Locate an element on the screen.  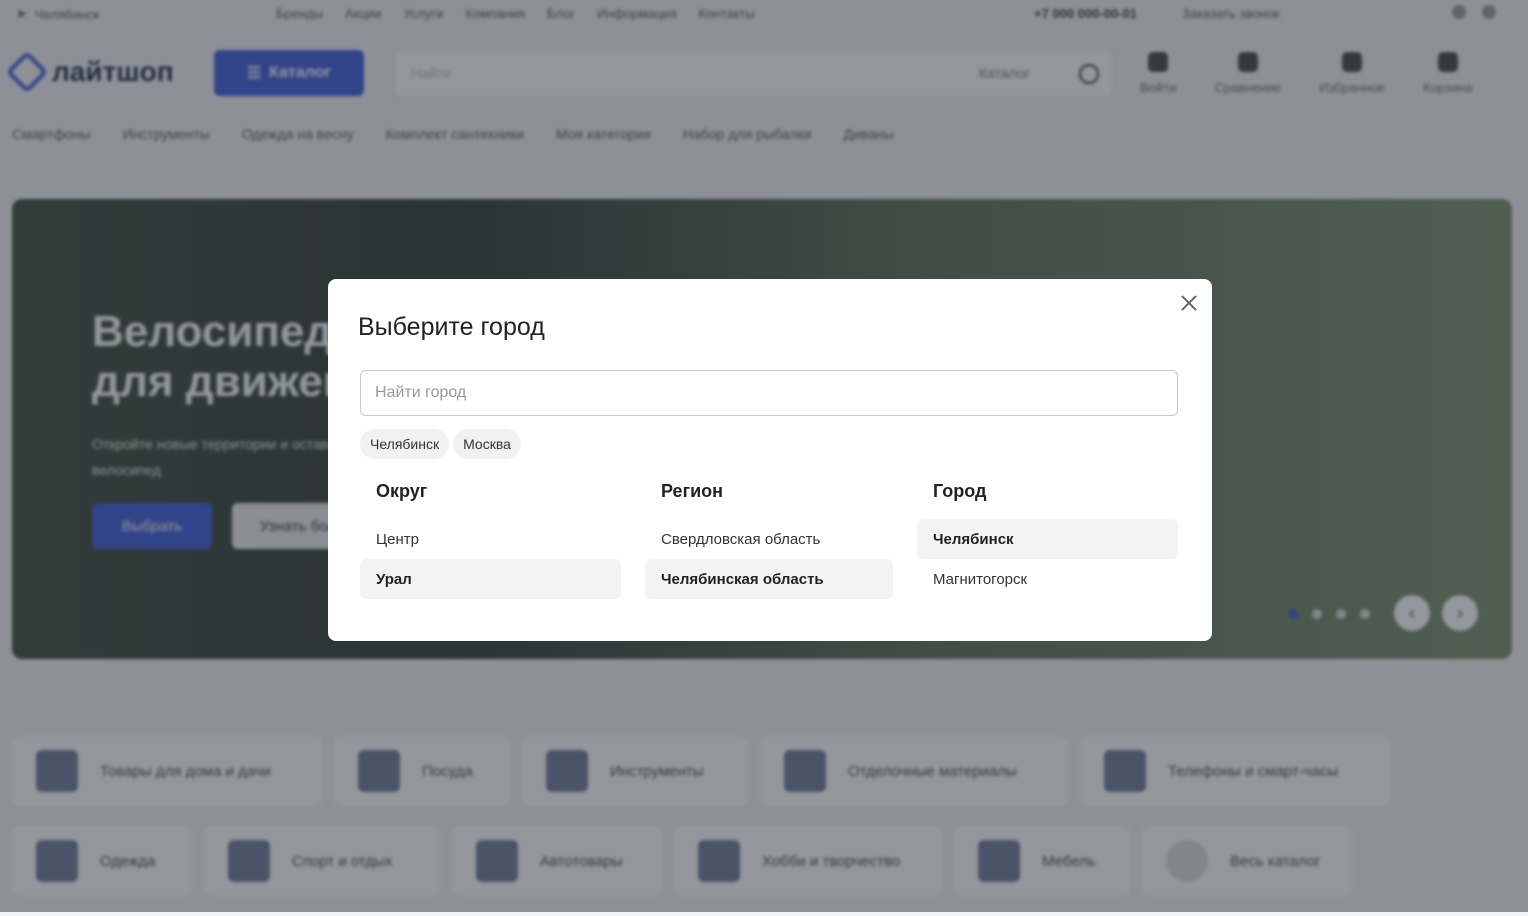
city-item-selected: Челябинск is located at coordinates (1047, 539).